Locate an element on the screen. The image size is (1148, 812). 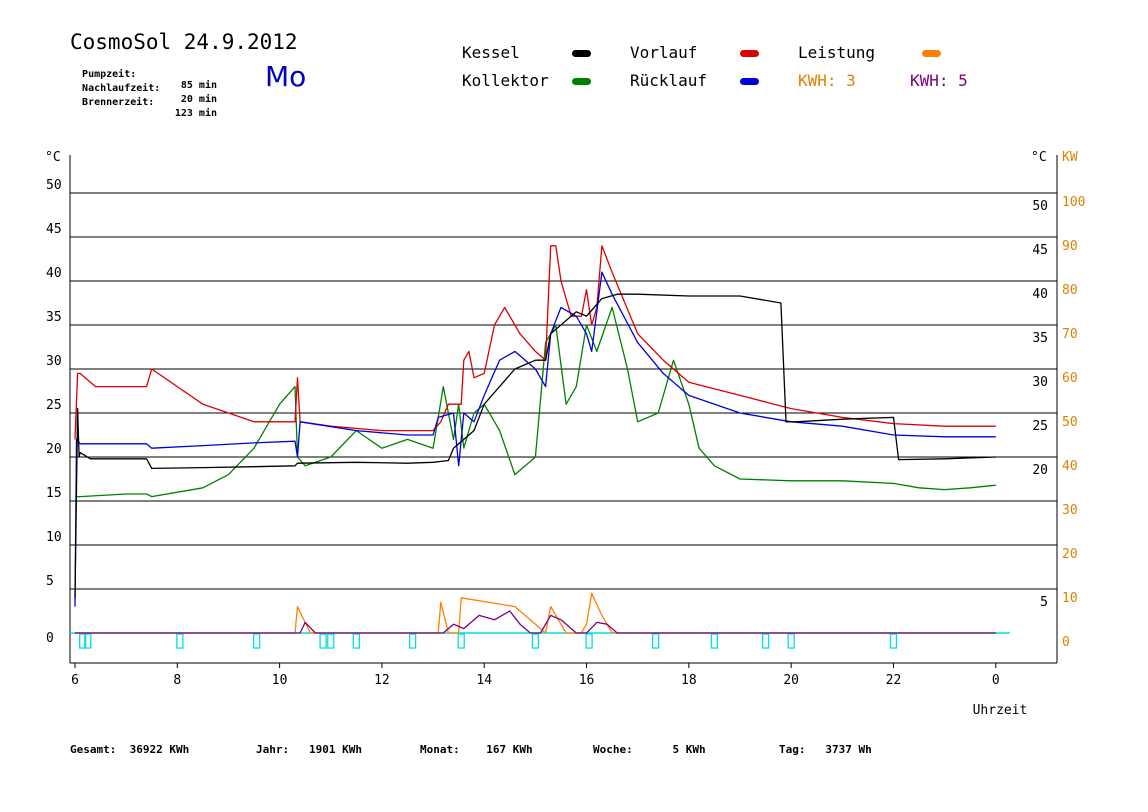
y-right-tick-label-30: 30 is located at coordinates (1040, 382).